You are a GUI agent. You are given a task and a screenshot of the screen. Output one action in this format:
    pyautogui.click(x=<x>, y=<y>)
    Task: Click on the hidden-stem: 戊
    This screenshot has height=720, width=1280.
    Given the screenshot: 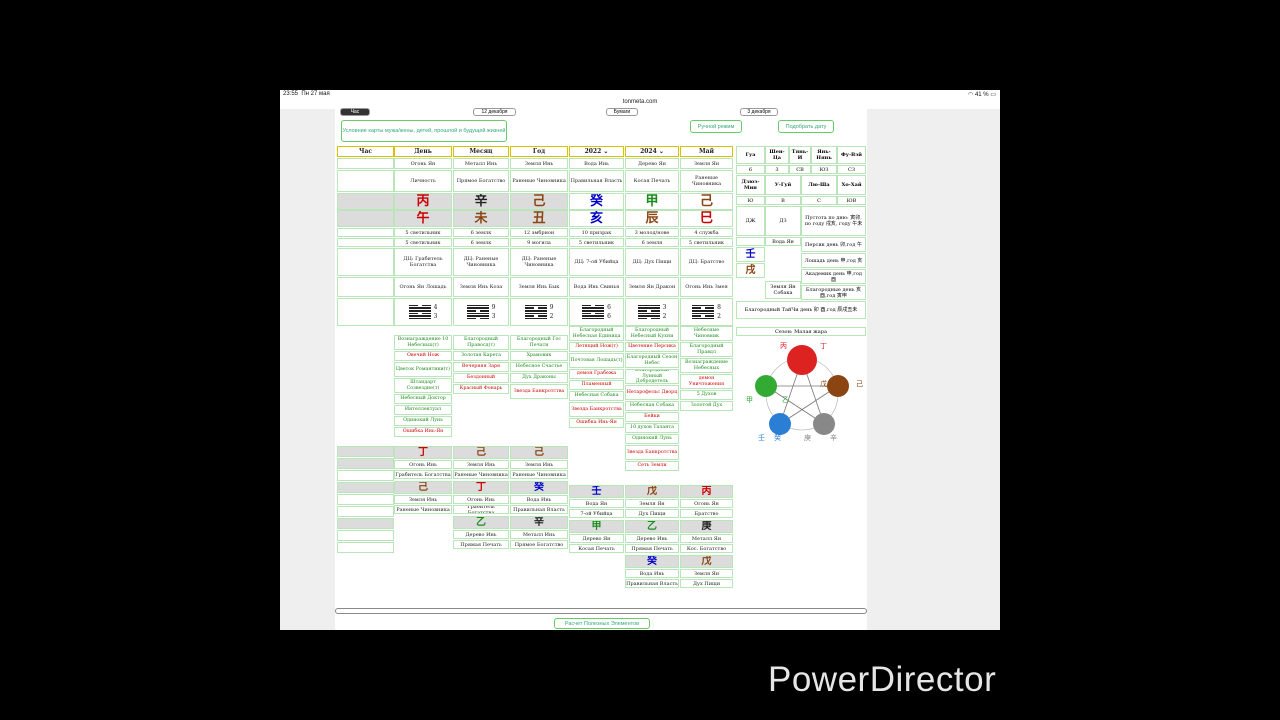 What is the action you would take?
    pyautogui.click(x=706, y=561)
    